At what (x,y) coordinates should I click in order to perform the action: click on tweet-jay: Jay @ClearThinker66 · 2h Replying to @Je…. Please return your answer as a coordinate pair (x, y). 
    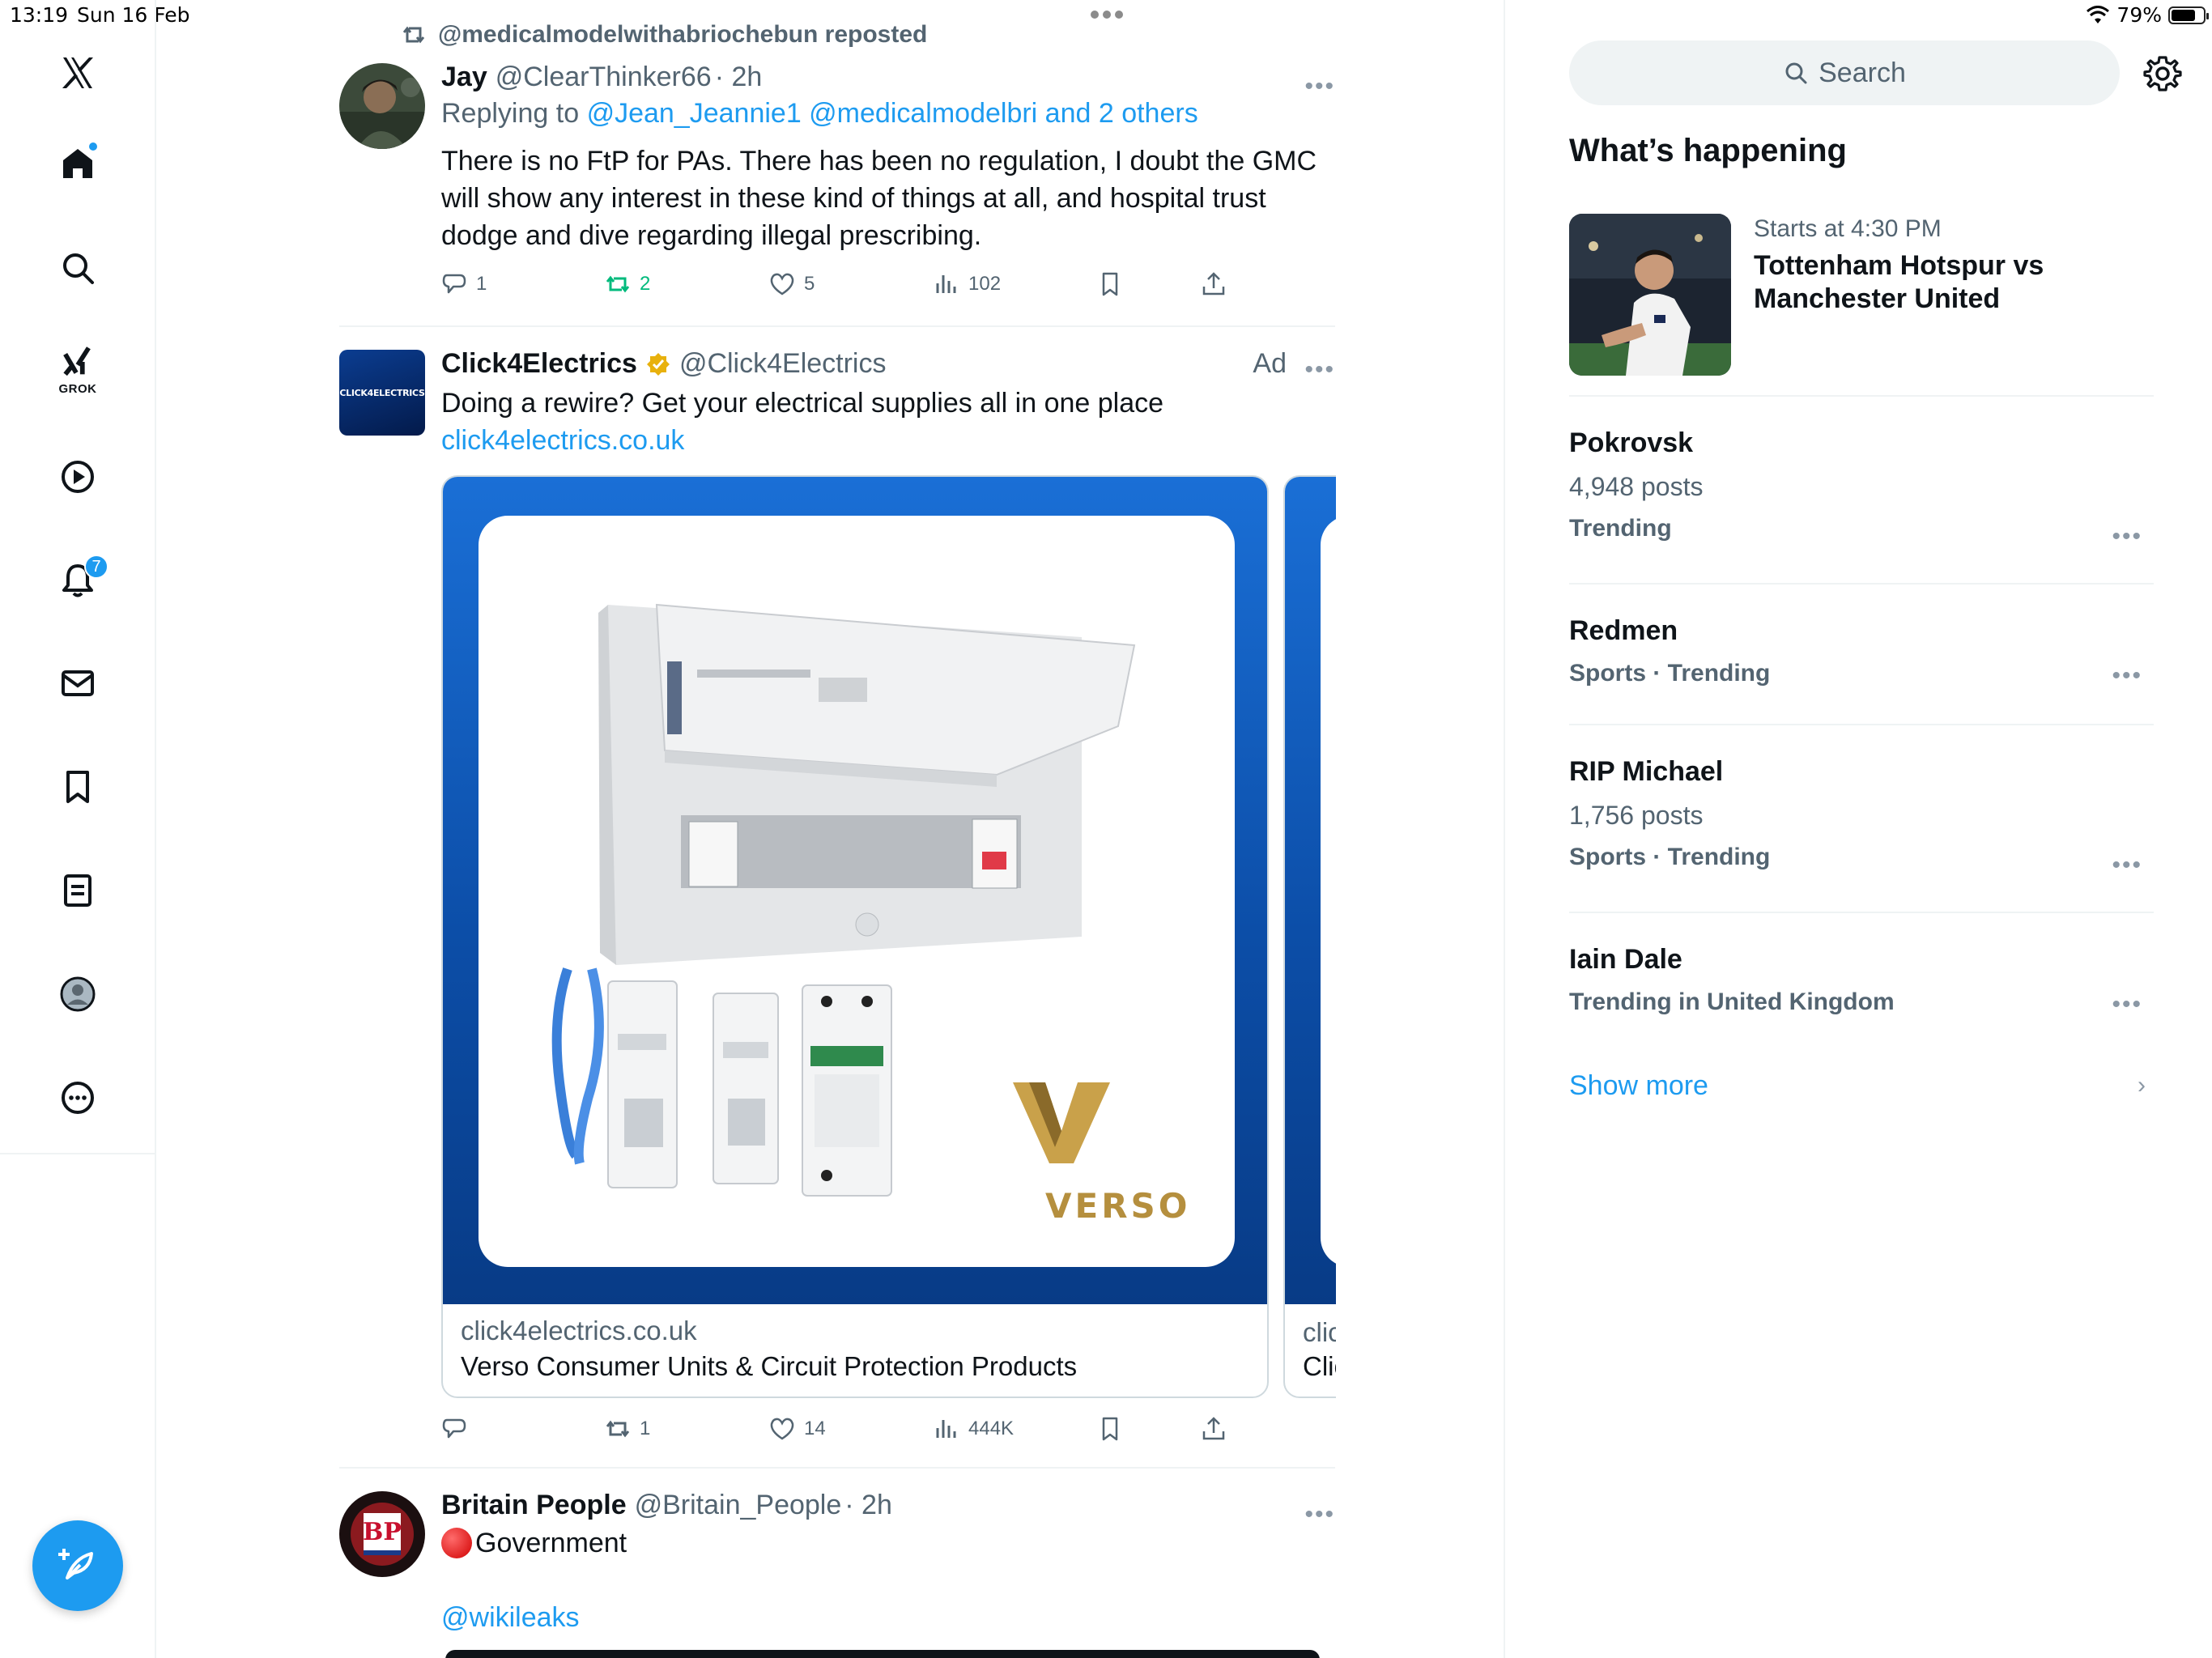
    Looking at the image, I should click on (837, 183).